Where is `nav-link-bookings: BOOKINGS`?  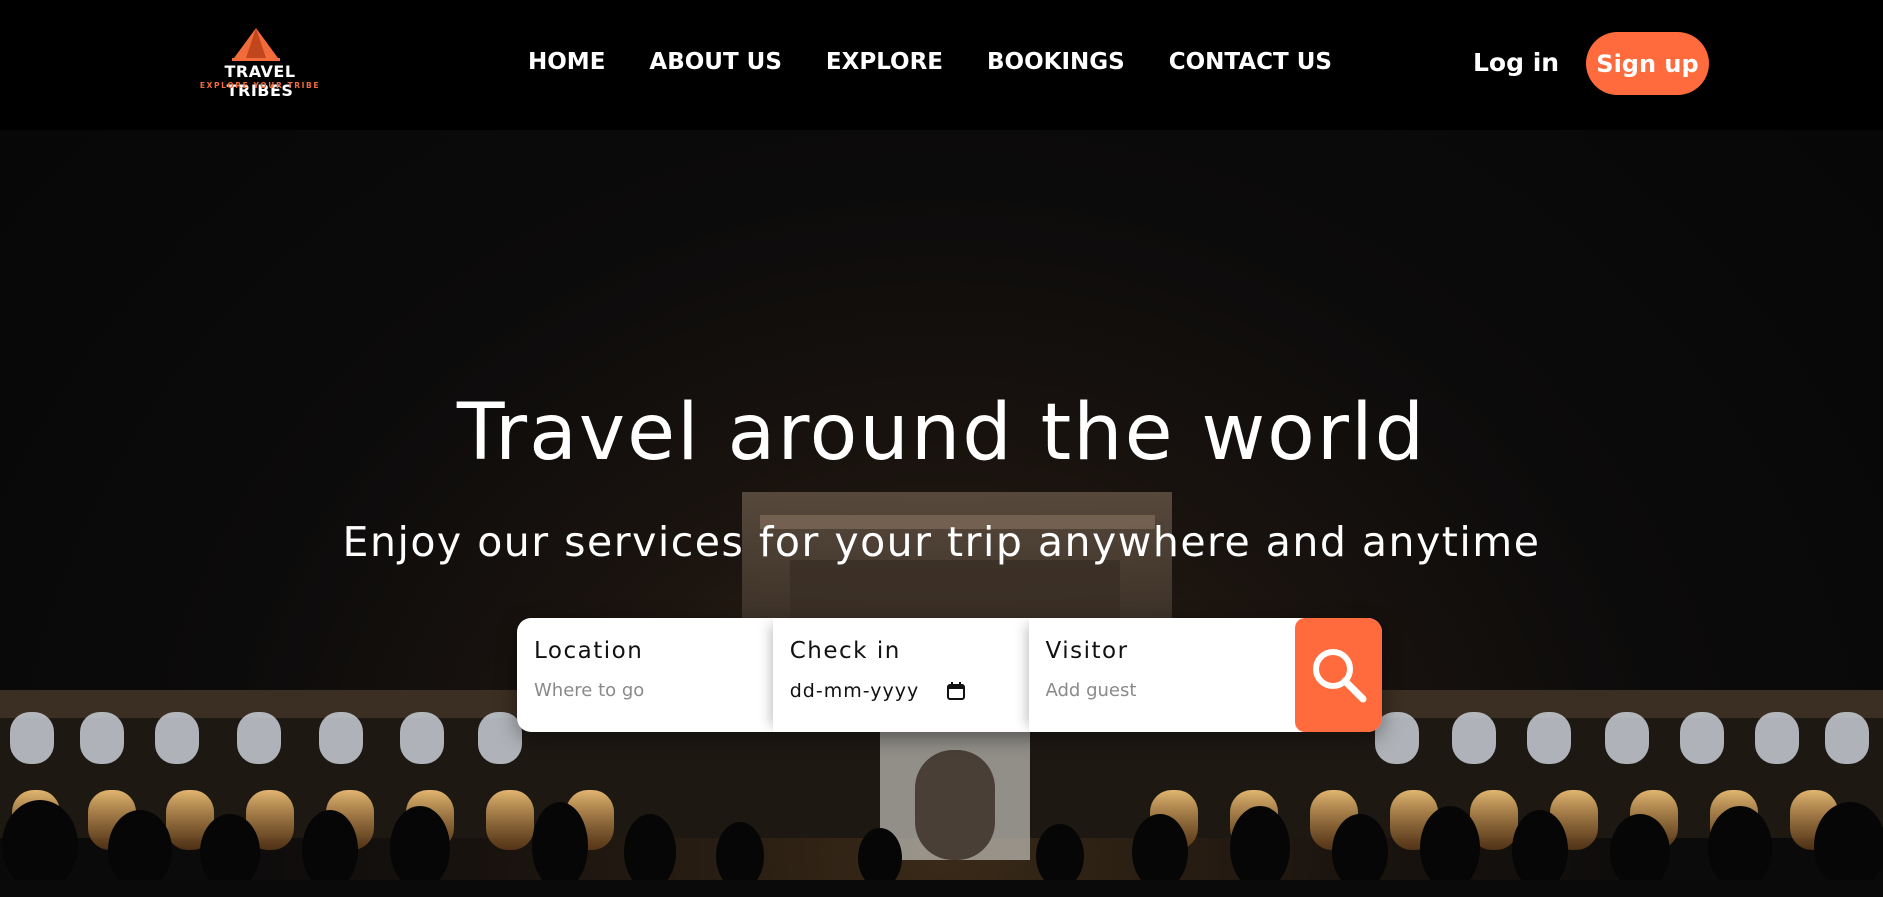 nav-link-bookings: BOOKINGS is located at coordinates (1056, 62).